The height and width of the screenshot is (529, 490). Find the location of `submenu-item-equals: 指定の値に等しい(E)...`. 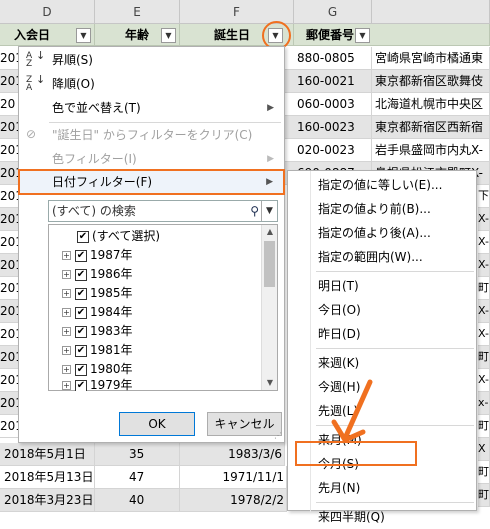

submenu-item-equals: 指定の値に等しい(E)... is located at coordinates (382, 185).